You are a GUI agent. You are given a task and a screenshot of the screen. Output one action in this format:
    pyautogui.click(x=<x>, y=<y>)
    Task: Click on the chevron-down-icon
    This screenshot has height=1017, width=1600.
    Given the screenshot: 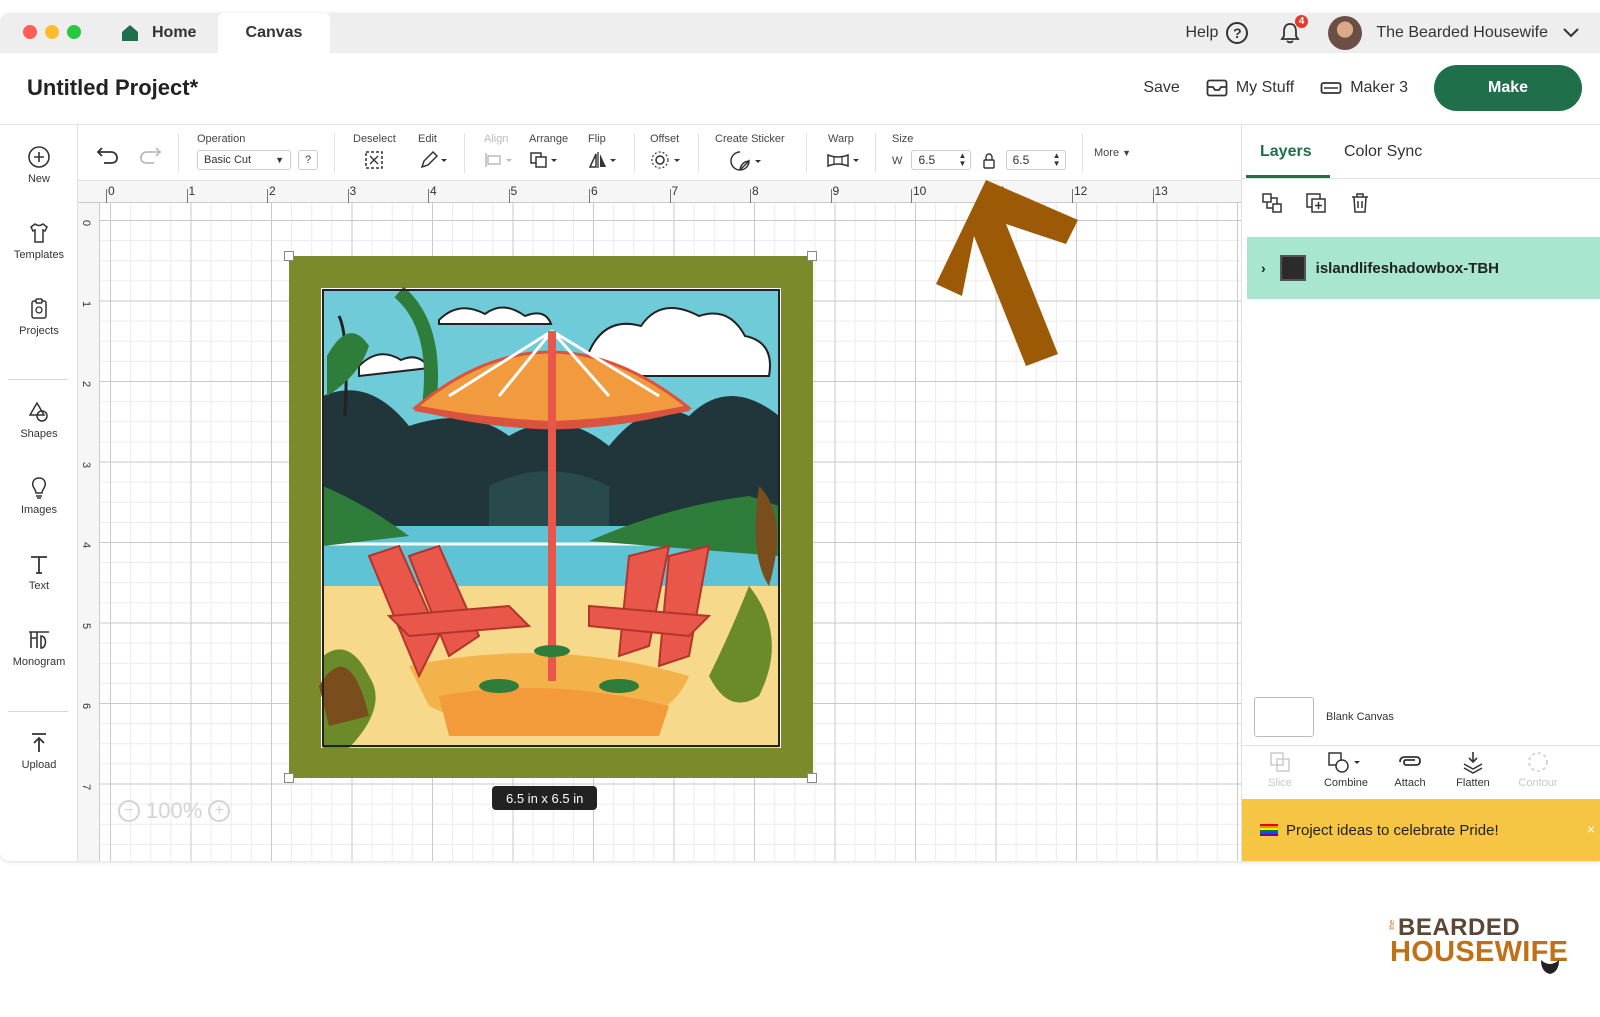 What is the action you would take?
    pyautogui.click(x=1571, y=33)
    